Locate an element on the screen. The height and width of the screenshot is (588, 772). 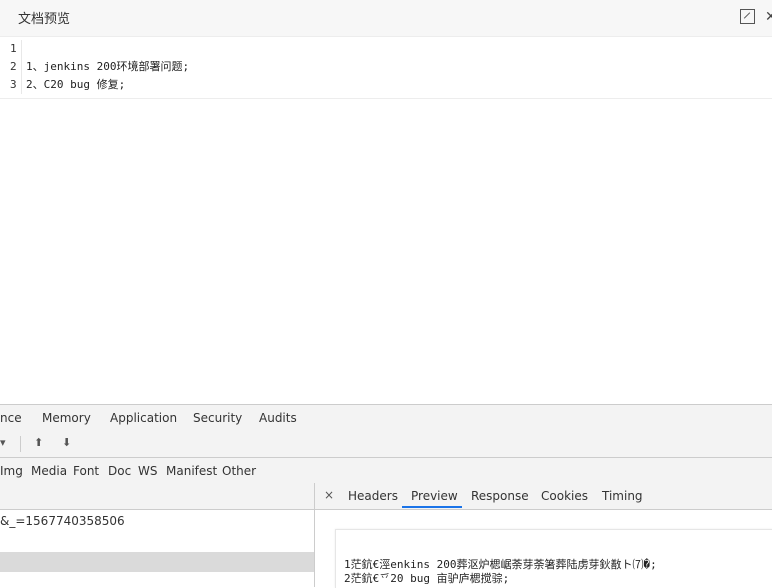
active-tab-indicator is located at coordinates (432, 507).